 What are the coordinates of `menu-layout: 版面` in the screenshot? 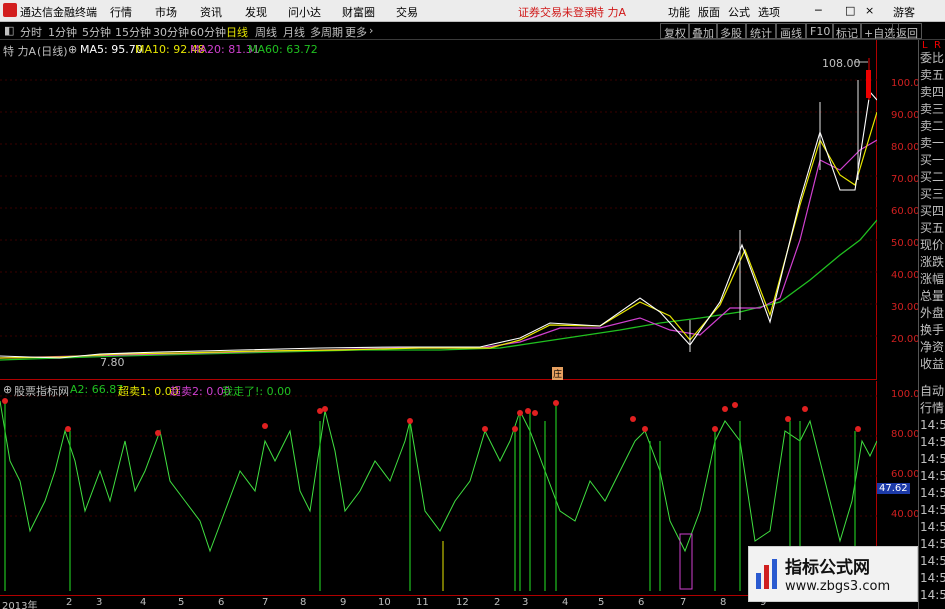 It's located at (709, 12).